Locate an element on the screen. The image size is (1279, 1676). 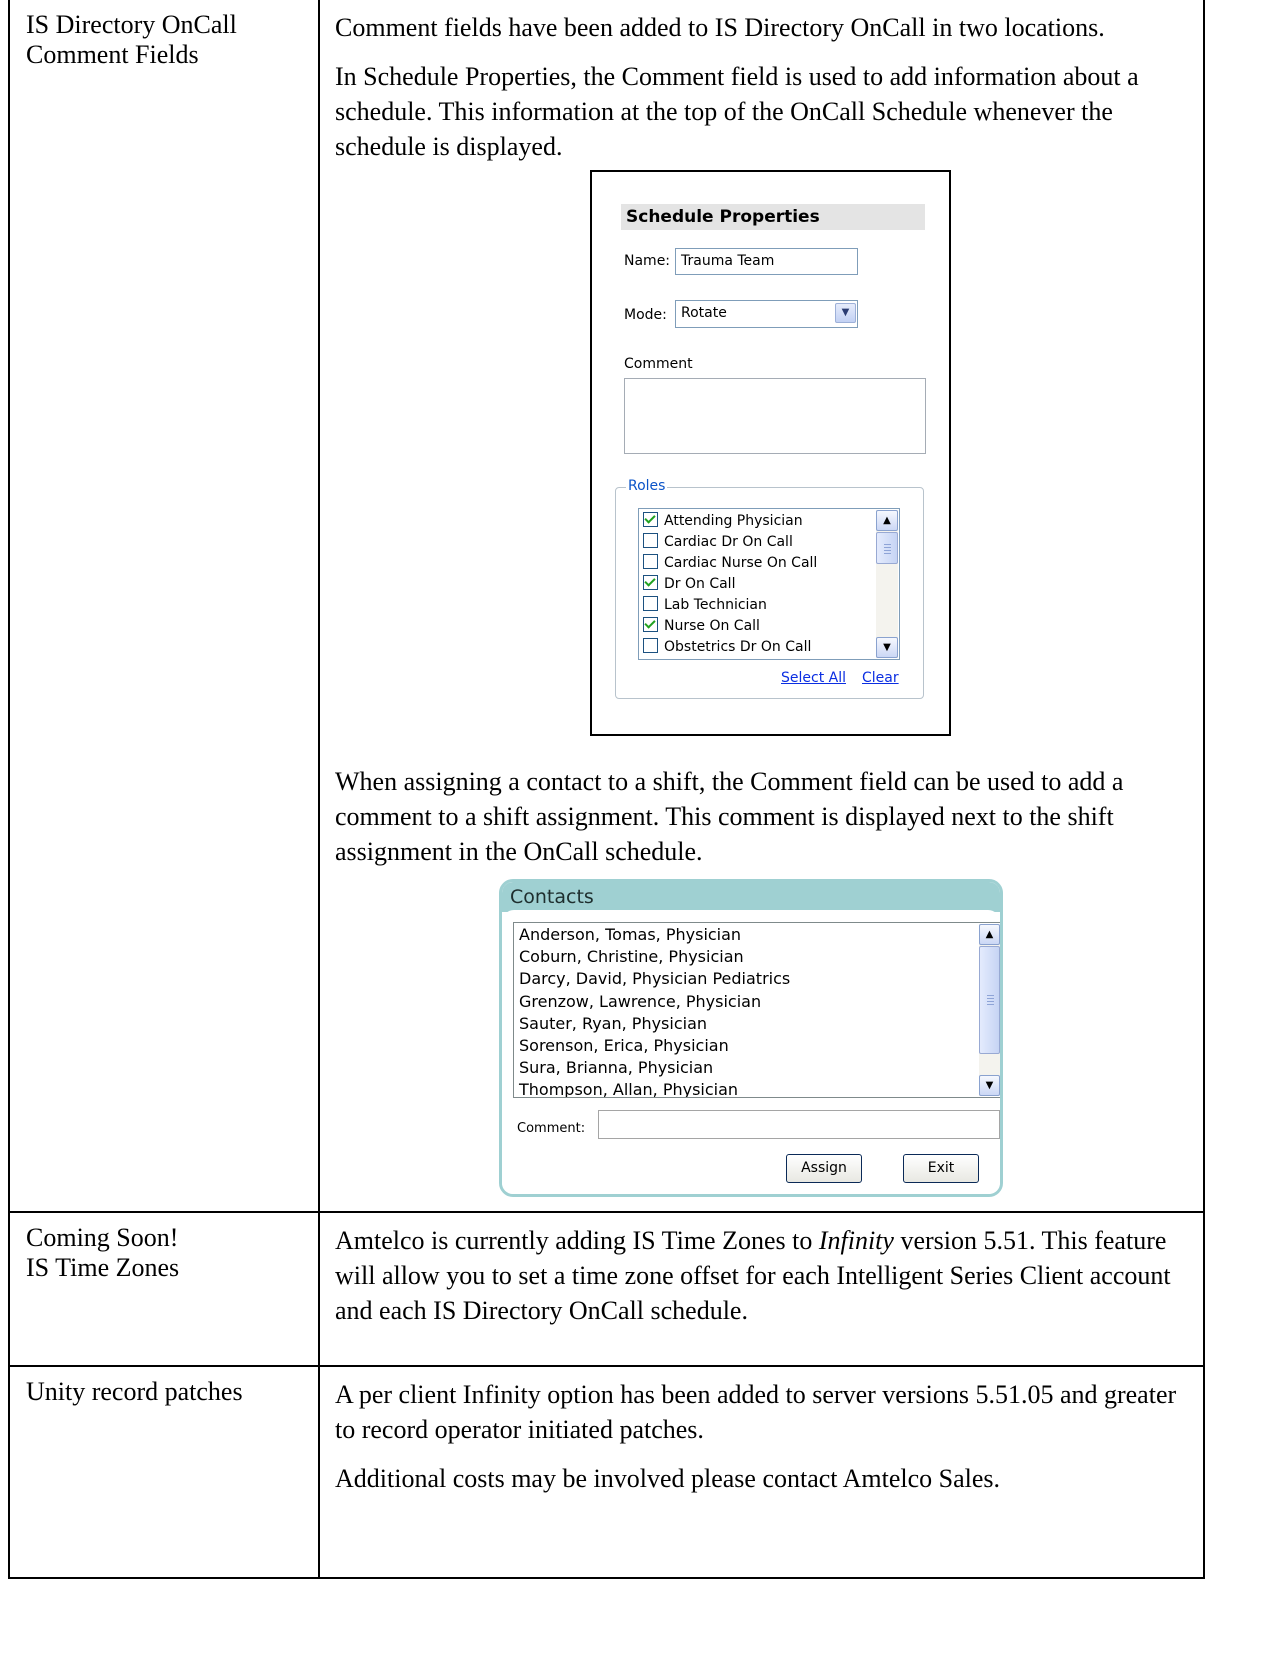
contact-item: Anderson, Tomas, Physician is located at coordinates (630, 935).